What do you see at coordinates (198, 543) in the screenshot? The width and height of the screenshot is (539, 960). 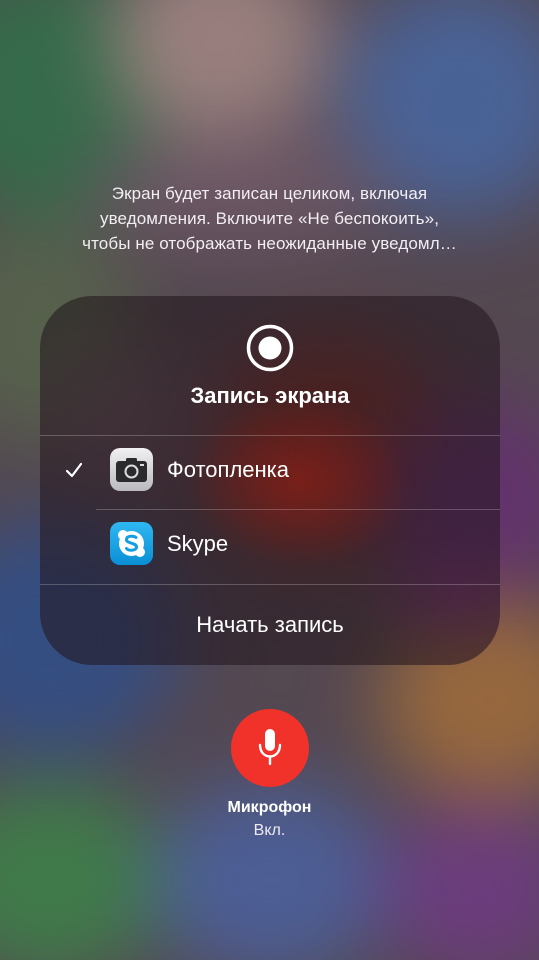 I see `destination-label: Skype` at bounding box center [198, 543].